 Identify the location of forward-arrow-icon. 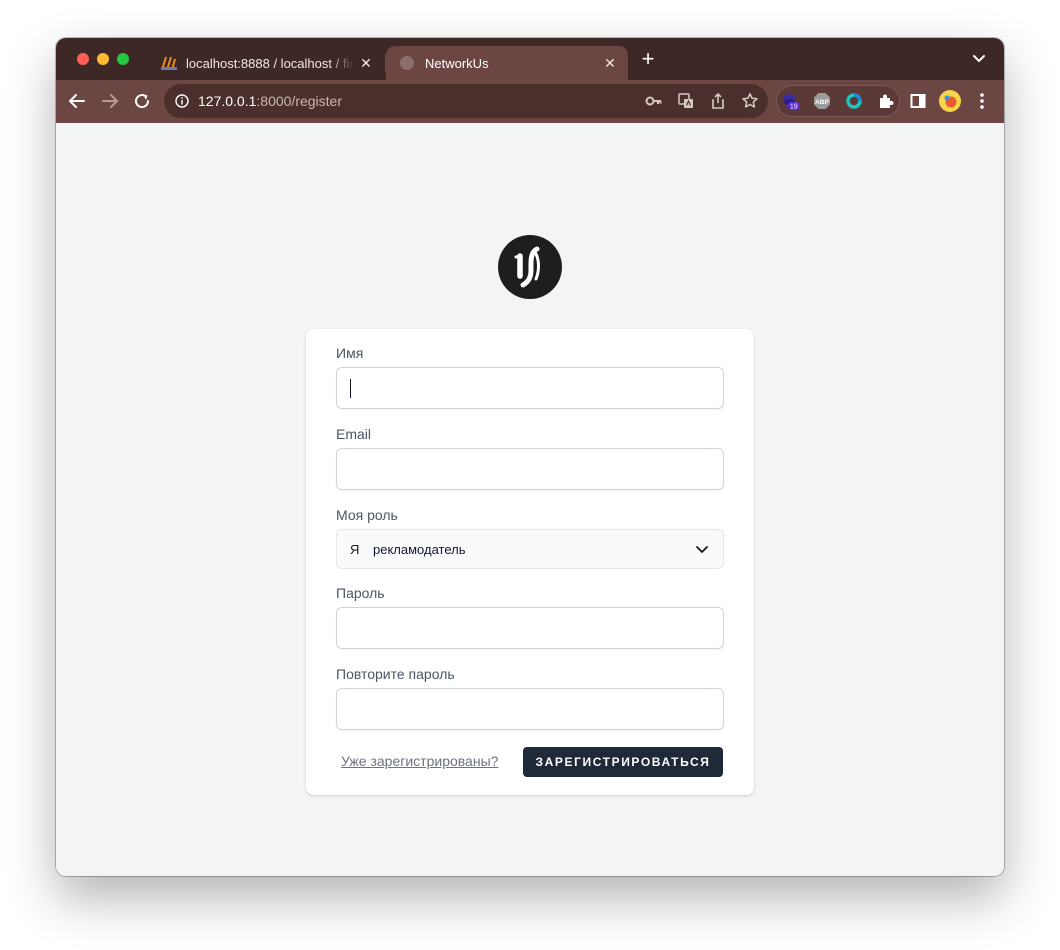
(110, 101).